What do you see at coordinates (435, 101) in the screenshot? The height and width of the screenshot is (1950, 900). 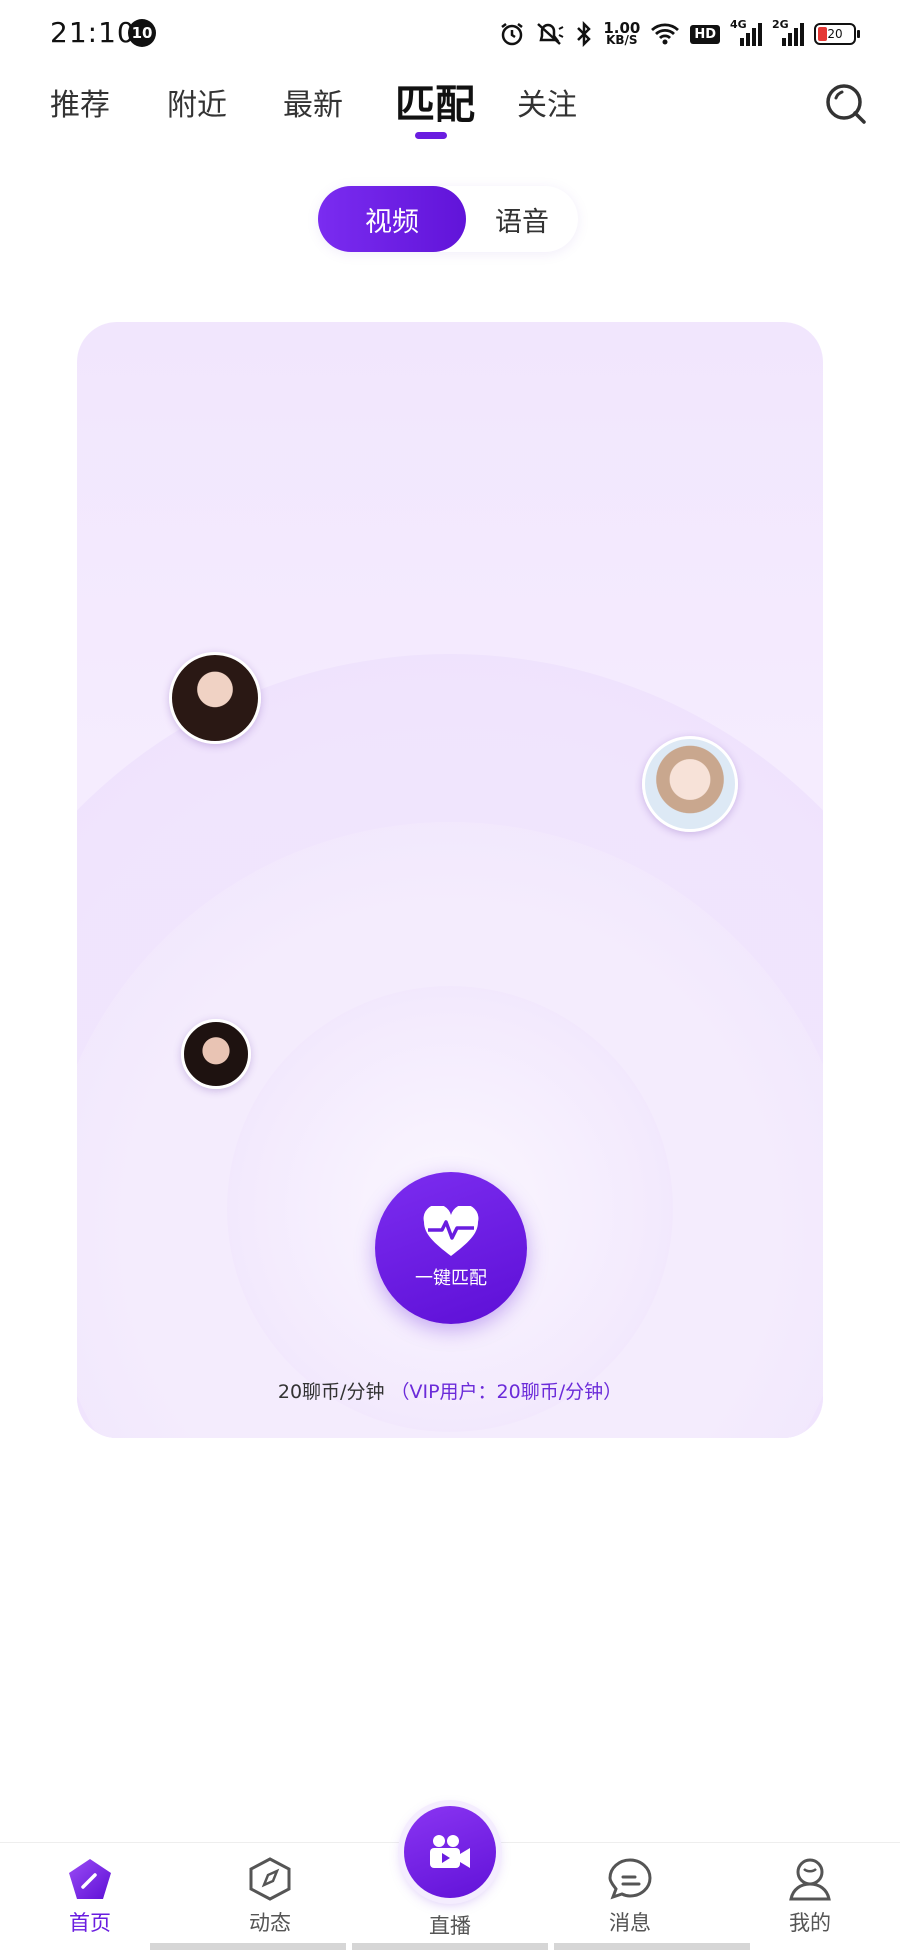 I see `tab-match: 匹配` at bounding box center [435, 101].